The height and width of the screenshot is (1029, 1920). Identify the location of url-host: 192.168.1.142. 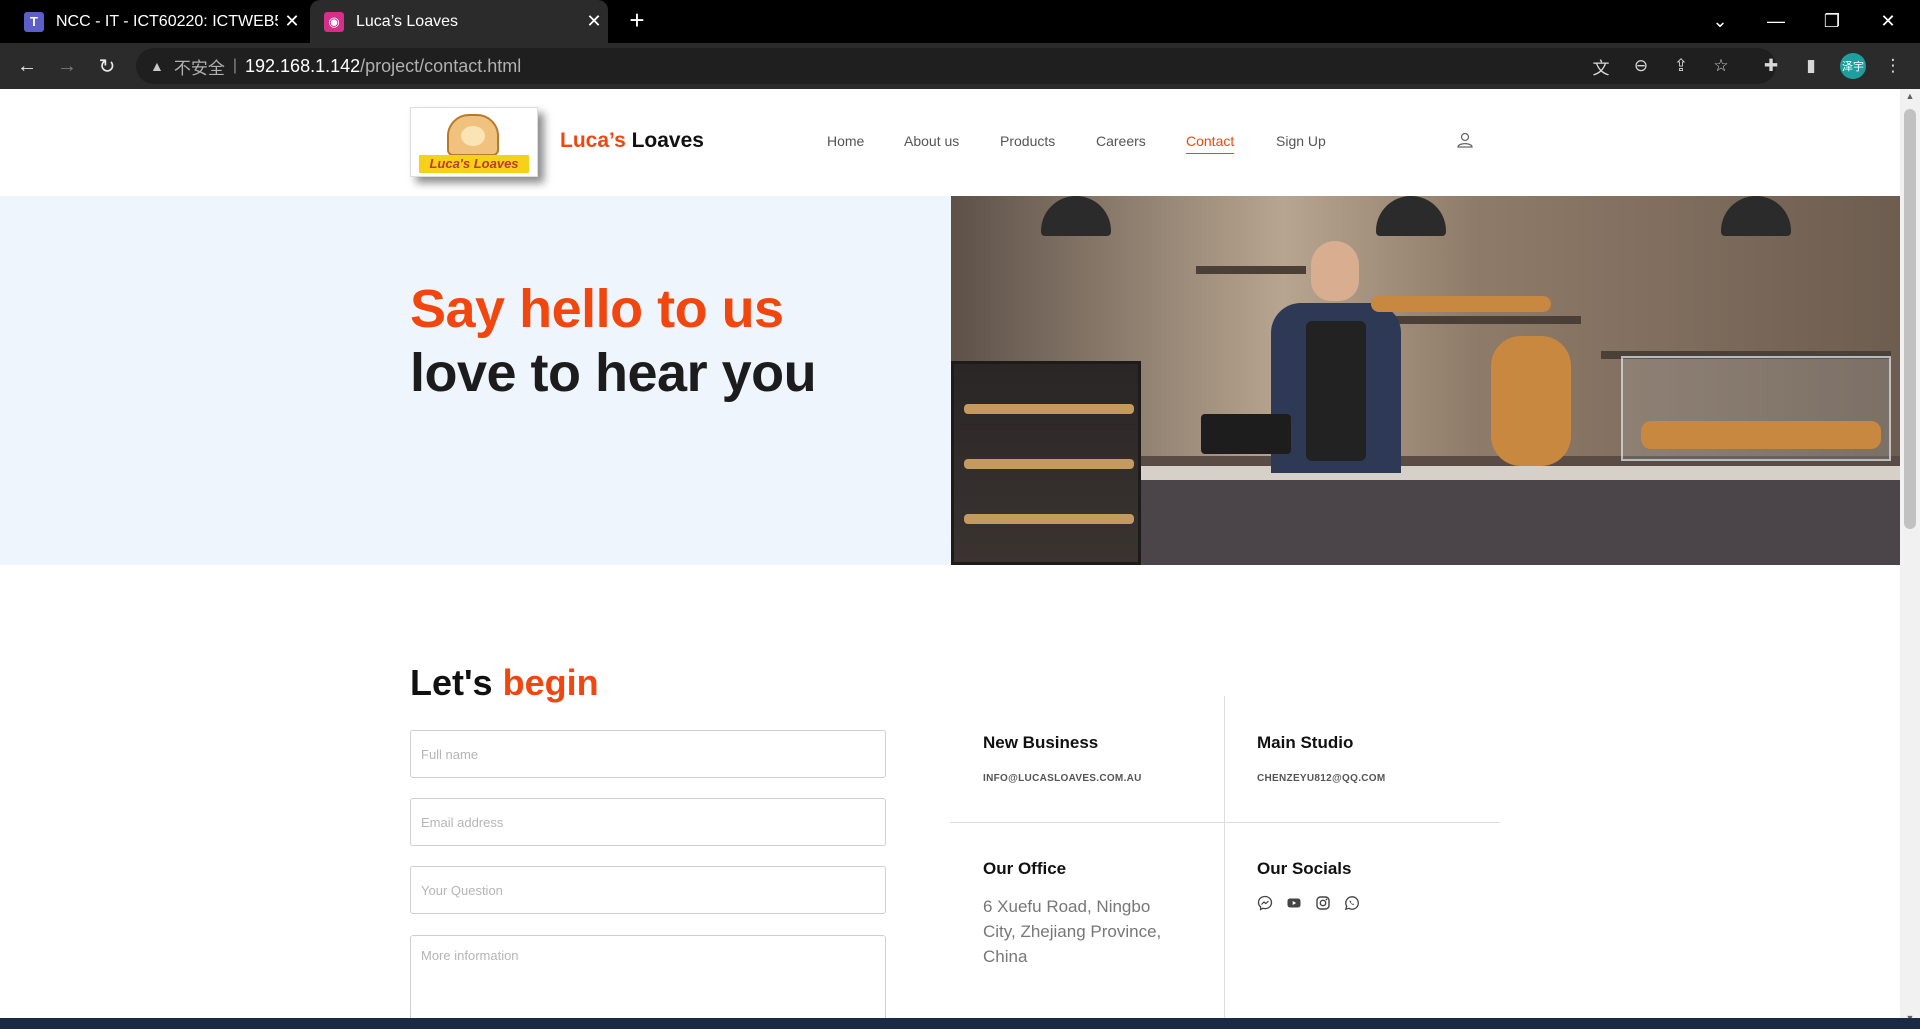
(303, 65).